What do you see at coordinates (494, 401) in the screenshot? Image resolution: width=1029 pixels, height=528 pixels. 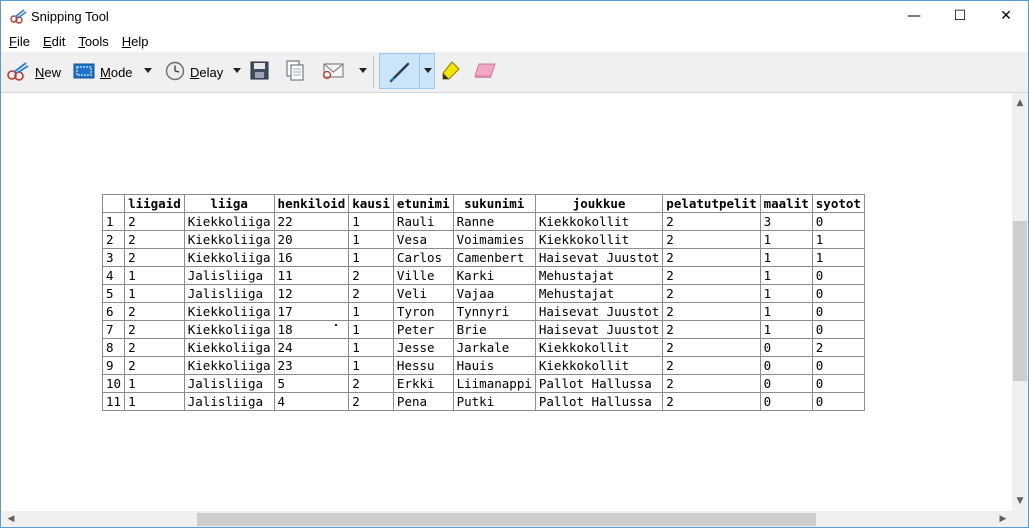 I see `table-cell: Putki` at bounding box center [494, 401].